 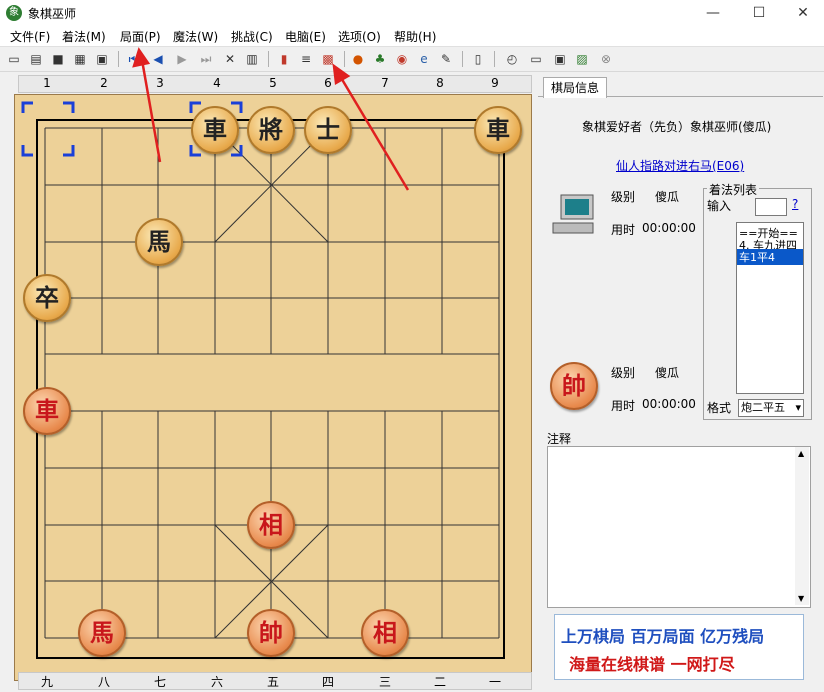 What do you see at coordinates (623, 197) in the screenshot?
I see `top-level-label: 级别` at bounding box center [623, 197].